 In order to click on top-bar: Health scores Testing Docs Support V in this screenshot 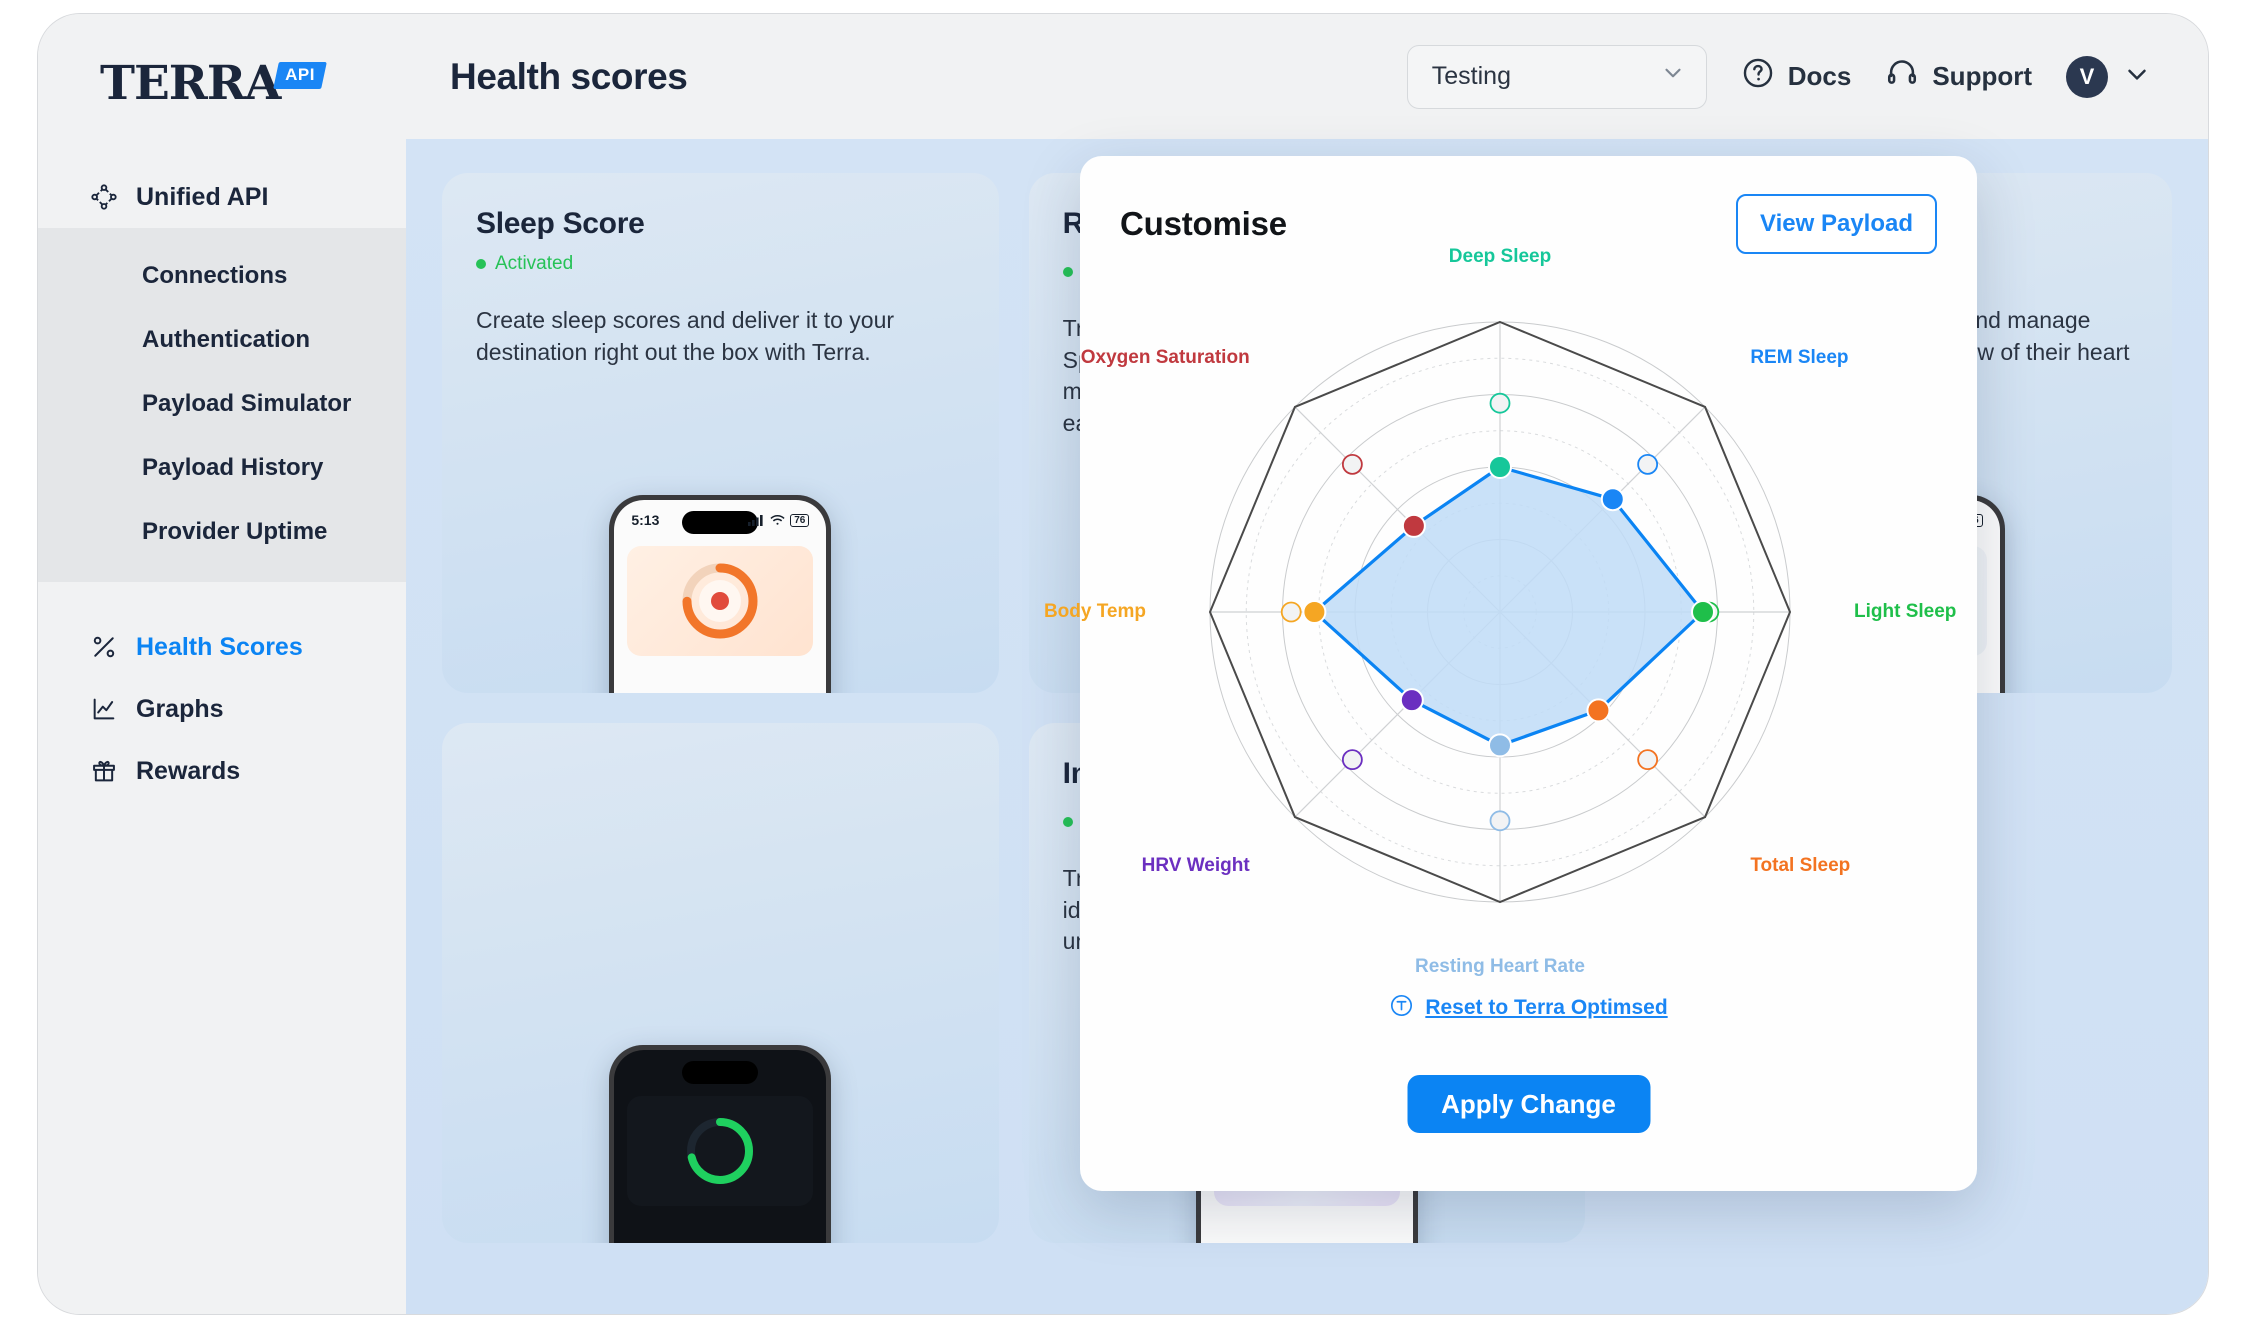, I will do `click(1307, 76)`.